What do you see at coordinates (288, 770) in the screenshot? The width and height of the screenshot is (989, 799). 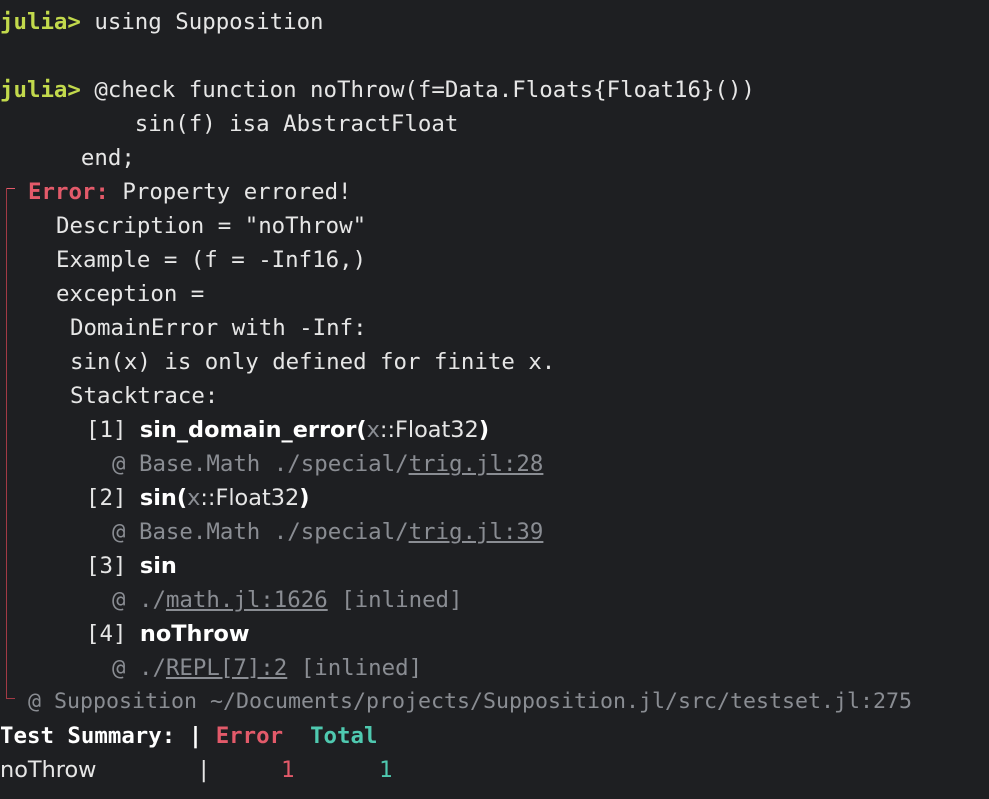 I see `summary-error-count: 1` at bounding box center [288, 770].